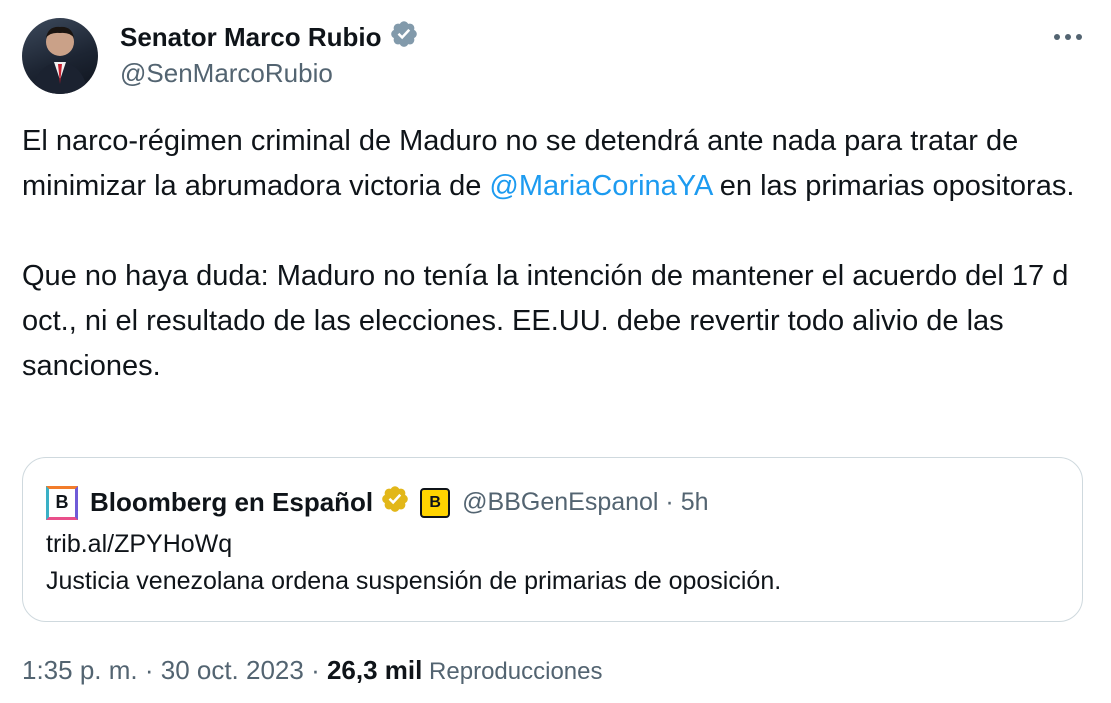 This screenshot has width=1111, height=703. I want to click on avatar-photo, so click(60, 60).